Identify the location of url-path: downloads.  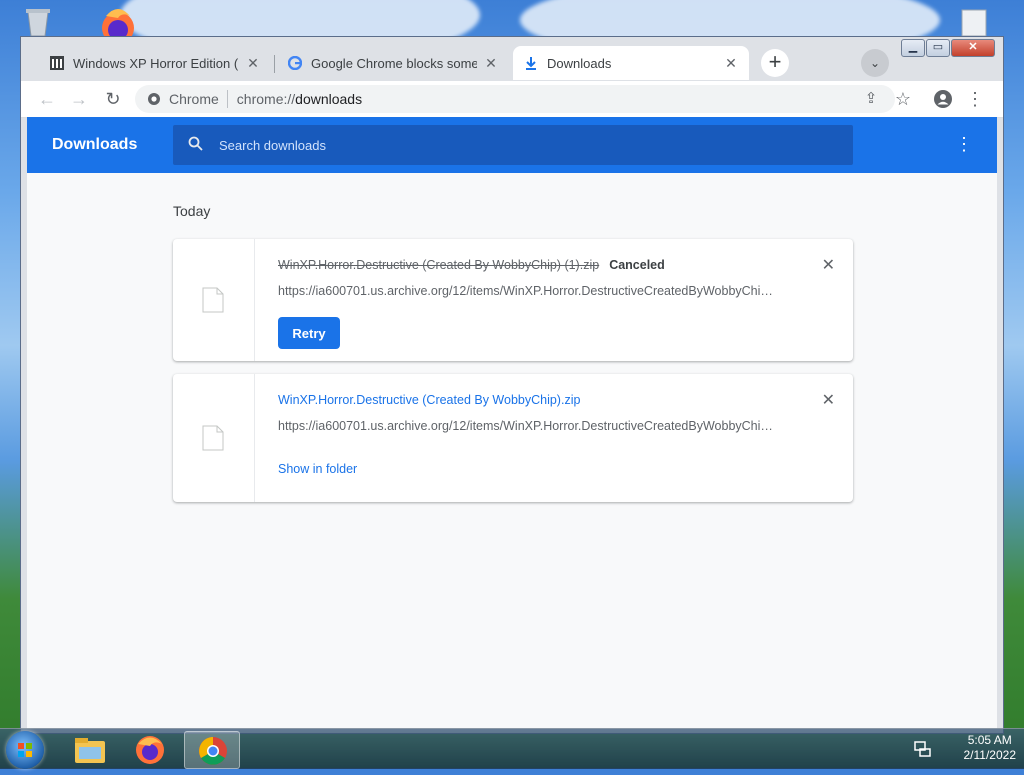
(329, 99).